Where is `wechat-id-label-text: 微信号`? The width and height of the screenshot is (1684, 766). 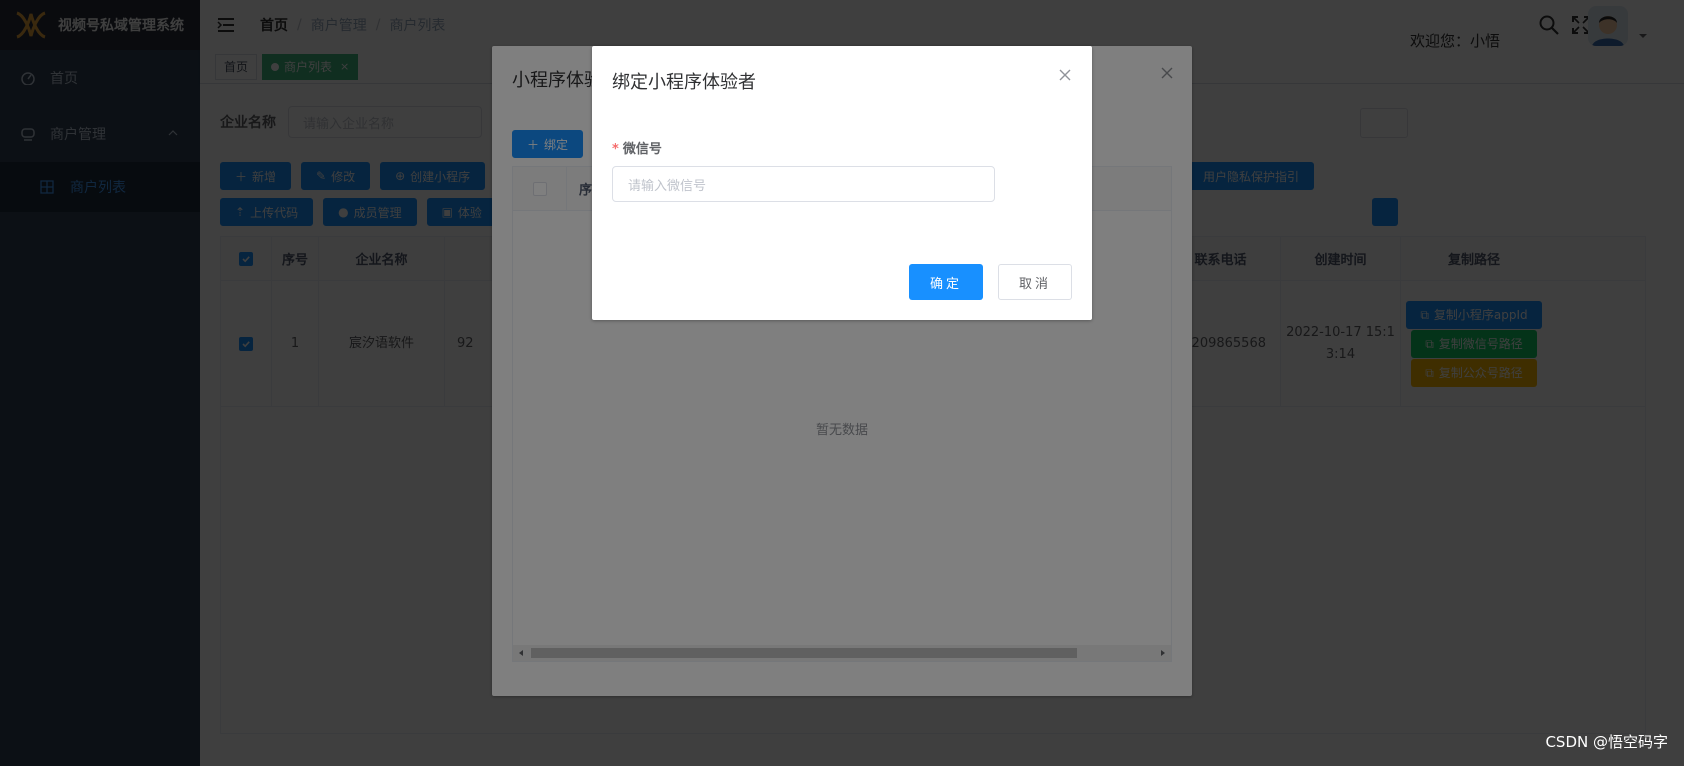 wechat-id-label-text: 微信号 is located at coordinates (642, 149).